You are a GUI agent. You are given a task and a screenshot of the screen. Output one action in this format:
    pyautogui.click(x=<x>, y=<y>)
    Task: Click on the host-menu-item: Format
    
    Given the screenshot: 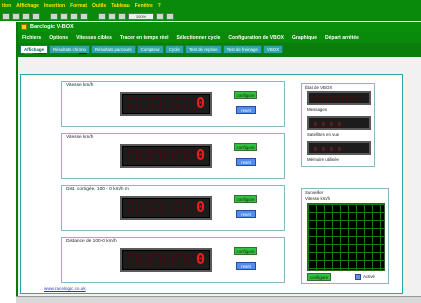 What is the action you would take?
    pyautogui.click(x=78, y=6)
    